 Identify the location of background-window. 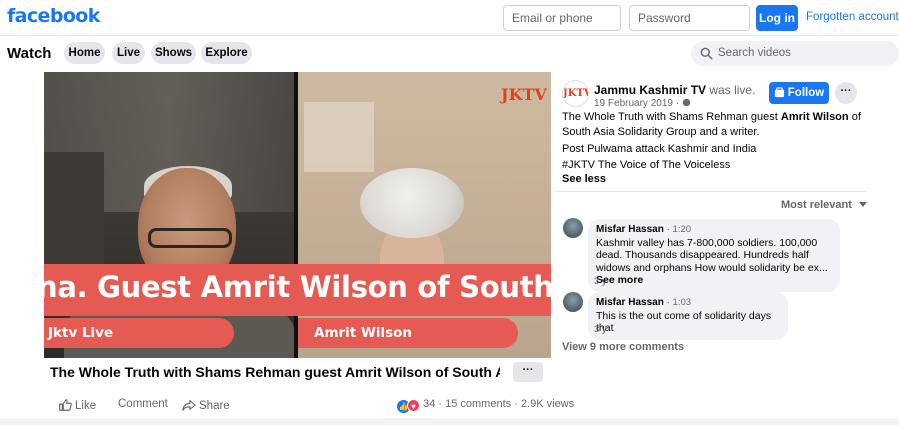
(339, 137).